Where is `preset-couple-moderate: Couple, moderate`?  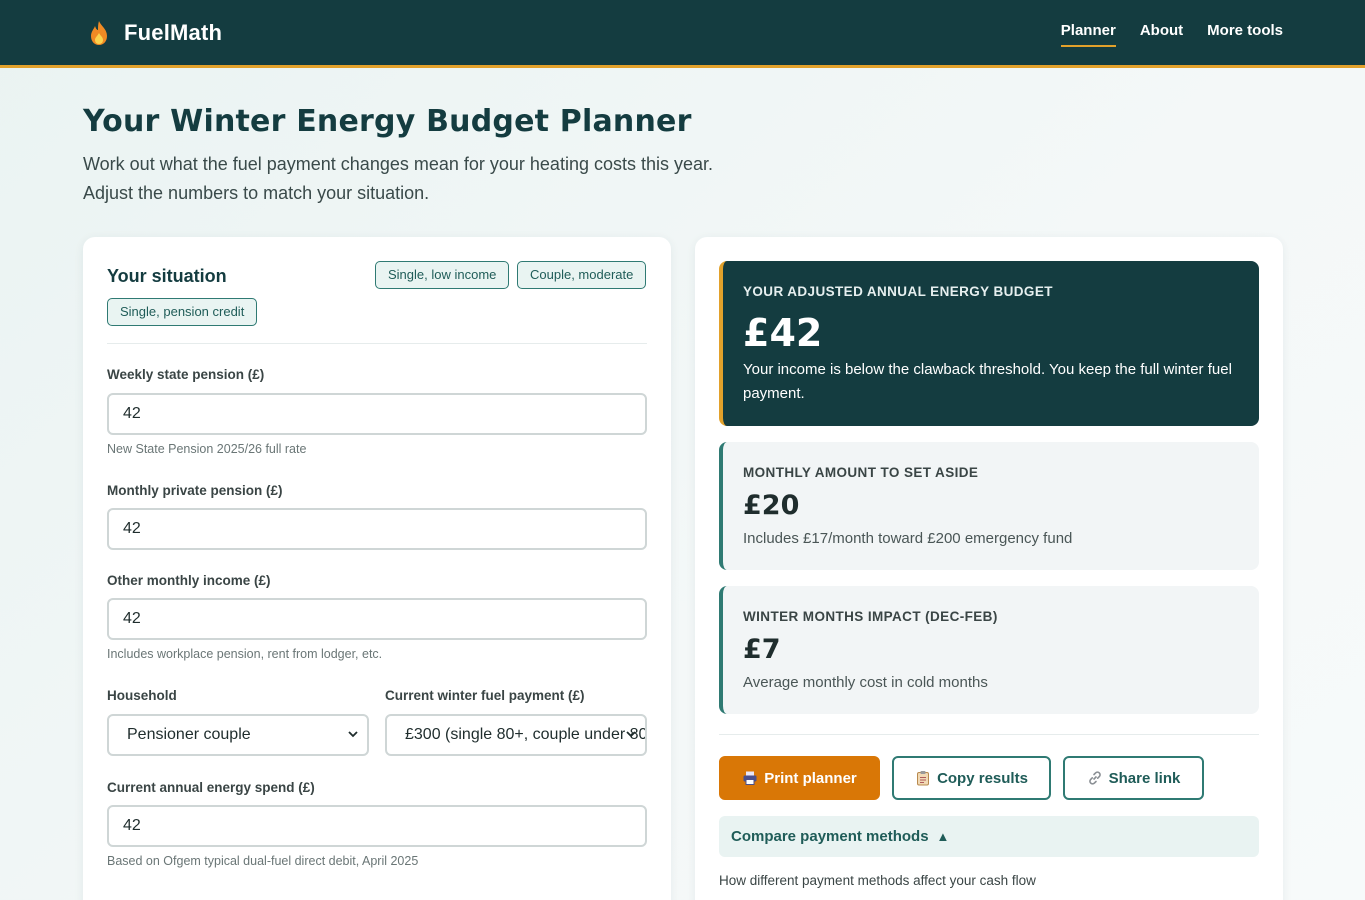
preset-couple-moderate: Couple, moderate is located at coordinates (582, 275).